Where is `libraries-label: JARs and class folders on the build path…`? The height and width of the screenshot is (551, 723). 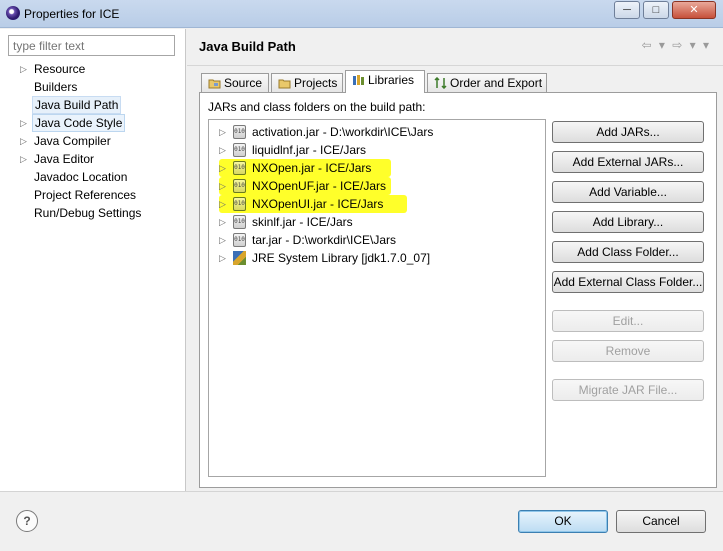
libraries-label: JARs and class folders on the build path… is located at coordinates (317, 107).